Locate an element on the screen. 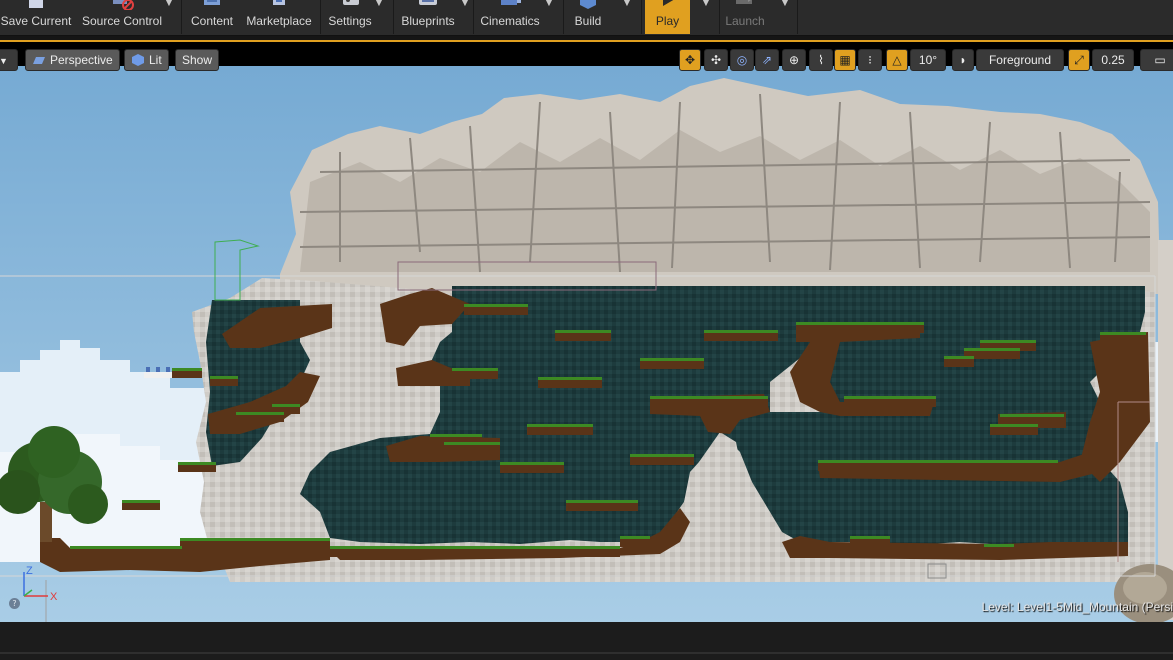 This screenshot has height=660, width=1173. scale-snap-value: 0.25 is located at coordinates (1113, 60).